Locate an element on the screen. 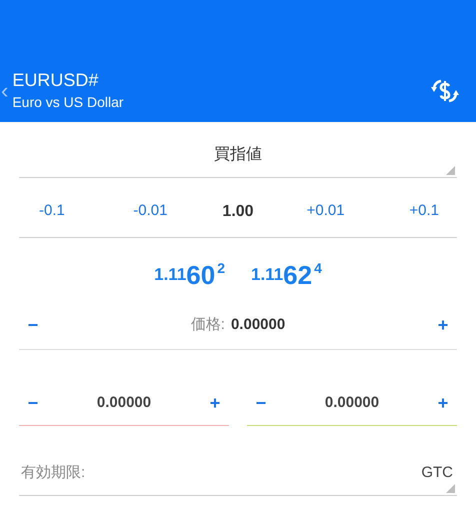 The height and width of the screenshot is (507, 476). symbol-description: Euro vs US Dollar is located at coordinates (68, 102).